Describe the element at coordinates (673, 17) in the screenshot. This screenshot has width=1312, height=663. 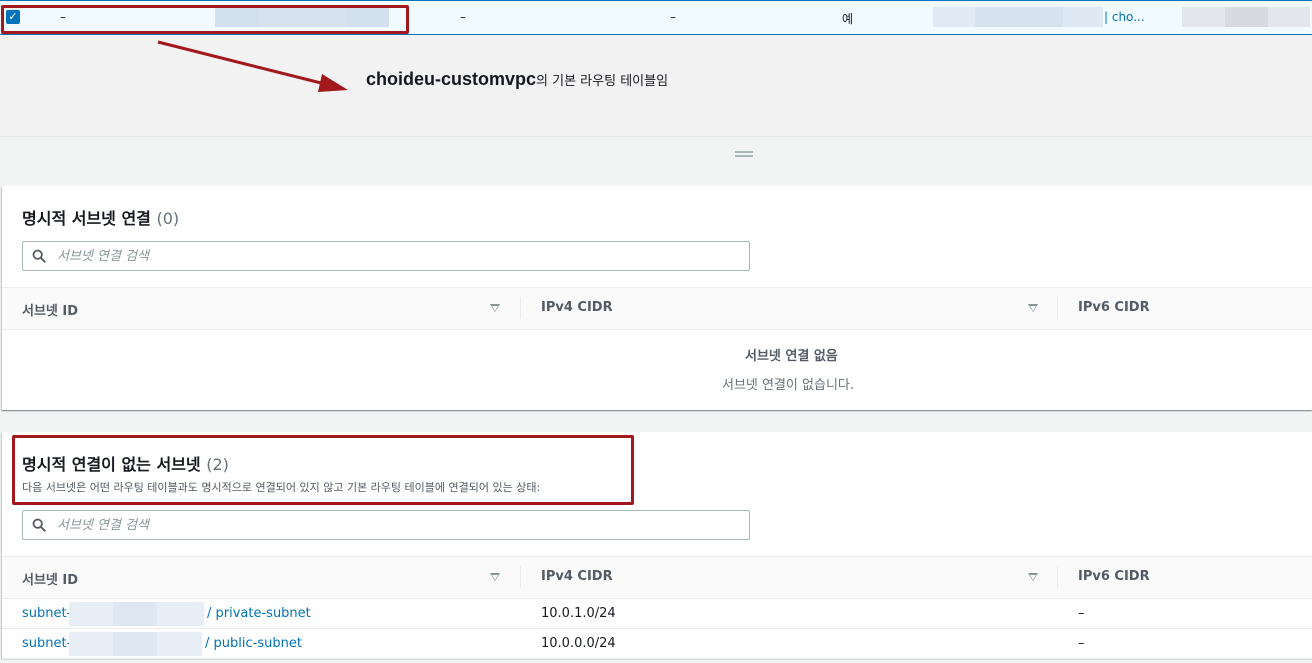
I see `row-cell-3: –` at that location.